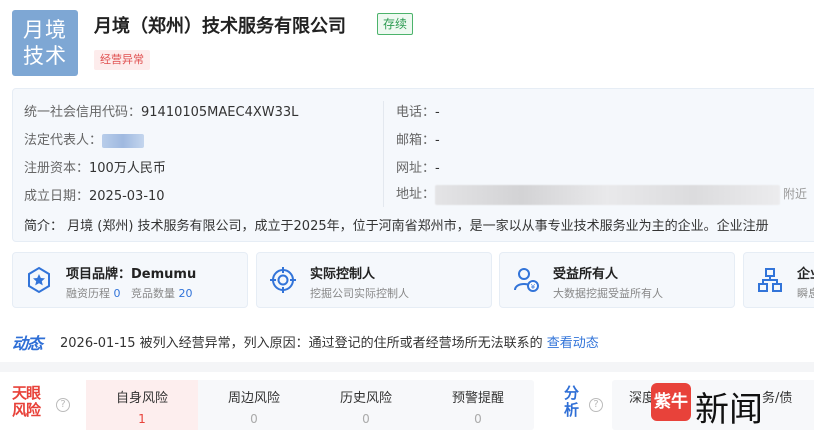  Describe the element at coordinates (596, 405) in the screenshot. I see `analysis-help-icon: ?` at that location.